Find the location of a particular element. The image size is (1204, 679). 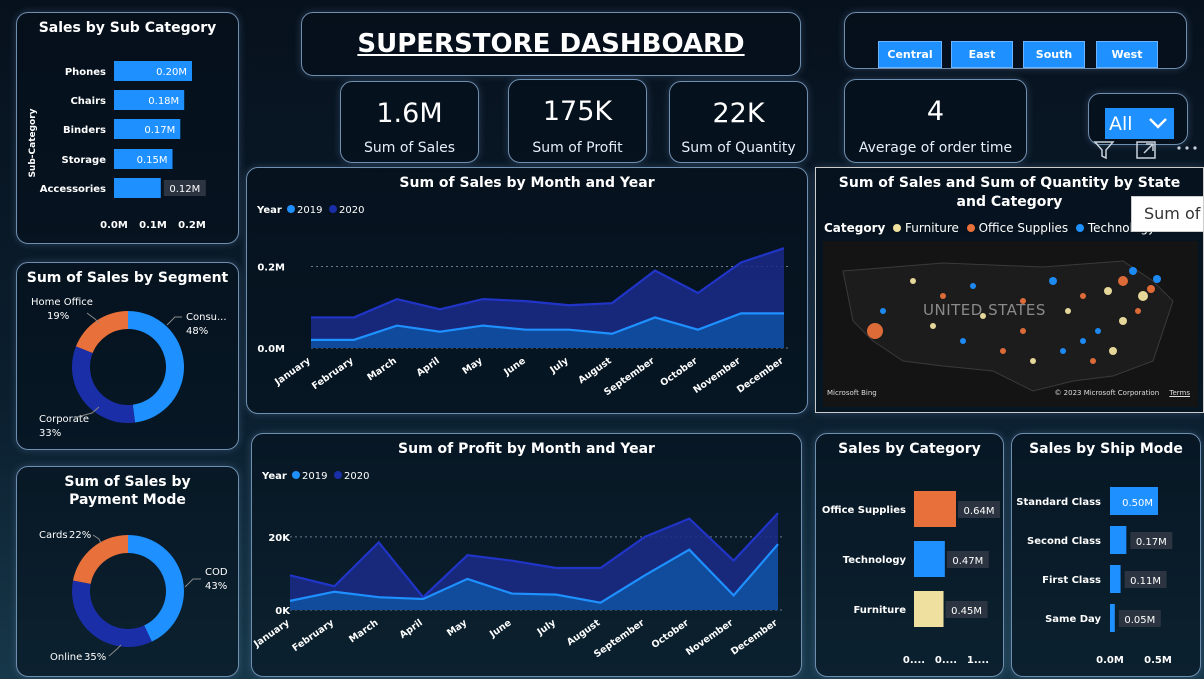

slice-percent-label: 35% is located at coordinates (95, 657).